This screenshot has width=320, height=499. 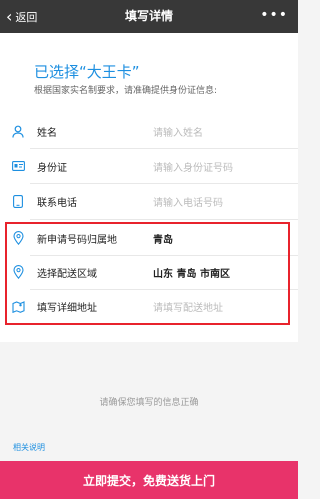 I want to click on phone-row: 联系电话 请输入电话号码, so click(x=149, y=201).